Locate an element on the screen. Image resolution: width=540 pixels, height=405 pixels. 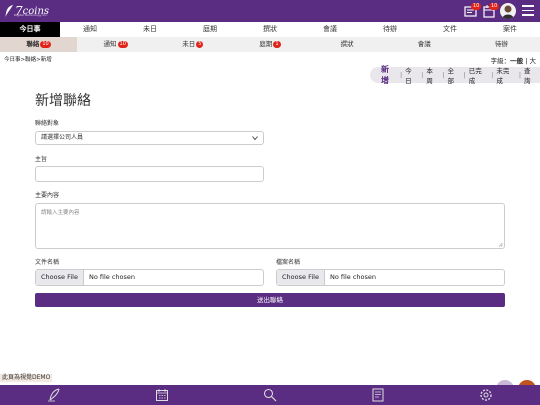
resize-grip-icon is located at coordinates (500, 244).